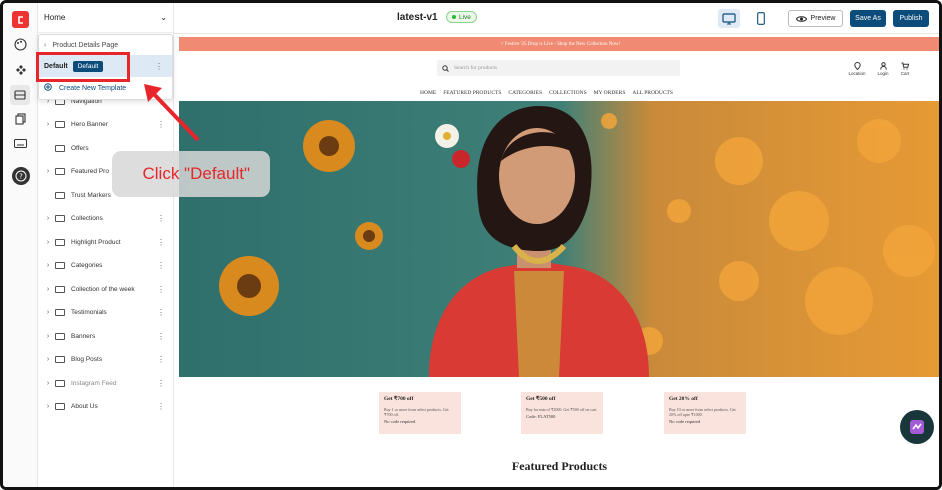  Describe the element at coordinates (400, 422) in the screenshot. I see `offer-note: No code required` at that location.